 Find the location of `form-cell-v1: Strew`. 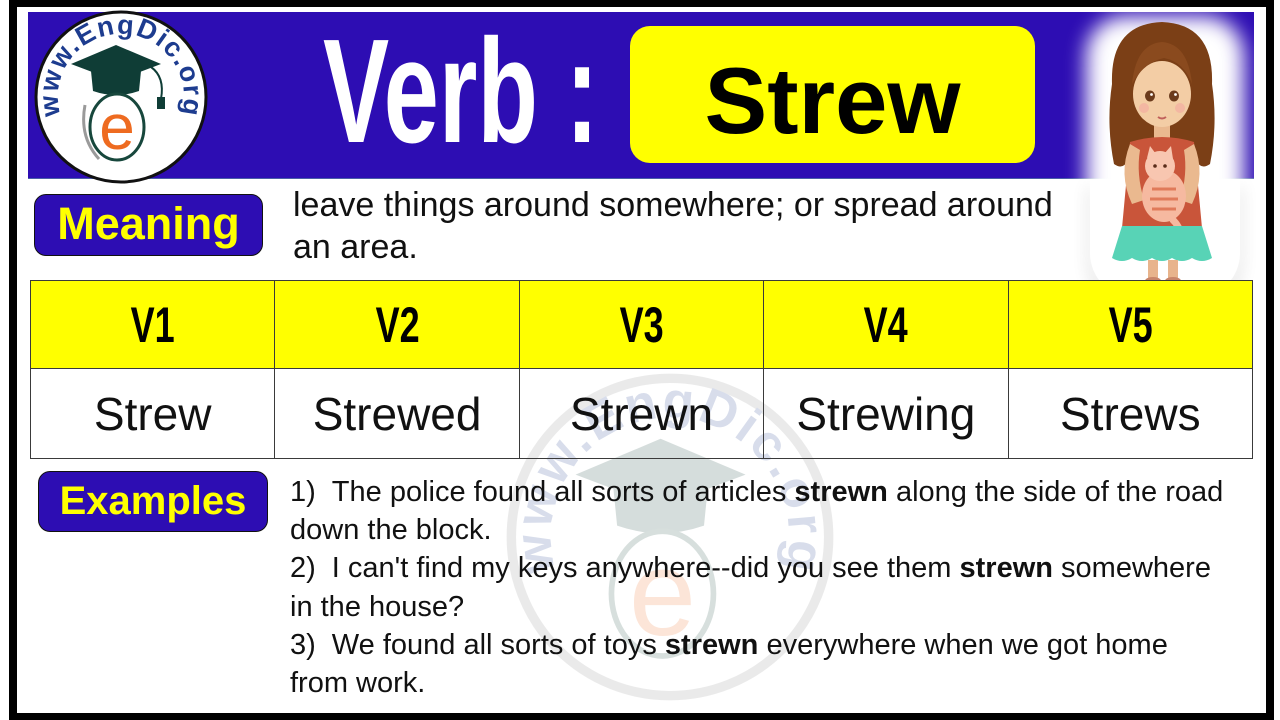

form-cell-v1: Strew is located at coordinates (152, 413).